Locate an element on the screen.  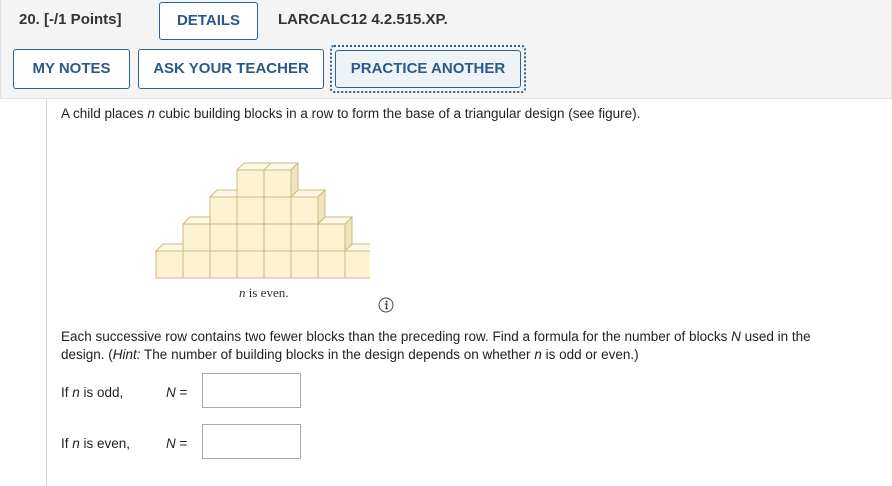
practice-another-button: PRACTICE ANOTHER is located at coordinates (428, 69).